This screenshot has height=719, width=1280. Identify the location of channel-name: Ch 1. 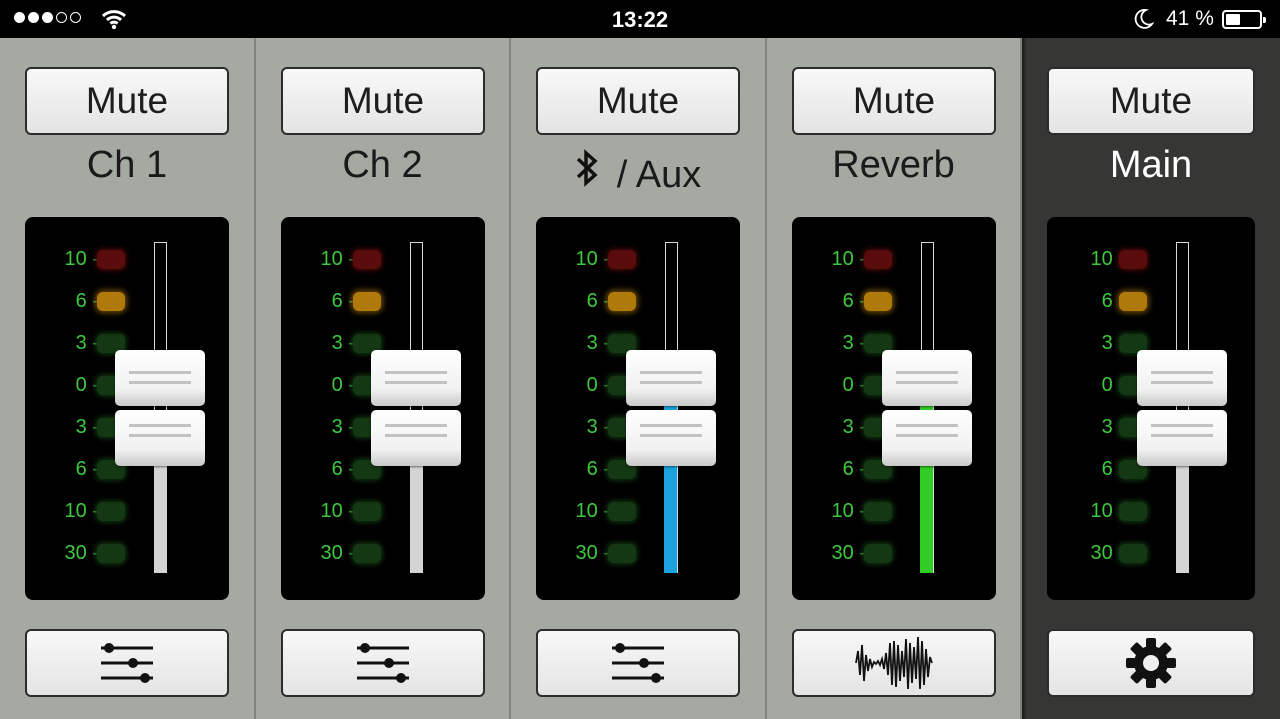
(127, 165).